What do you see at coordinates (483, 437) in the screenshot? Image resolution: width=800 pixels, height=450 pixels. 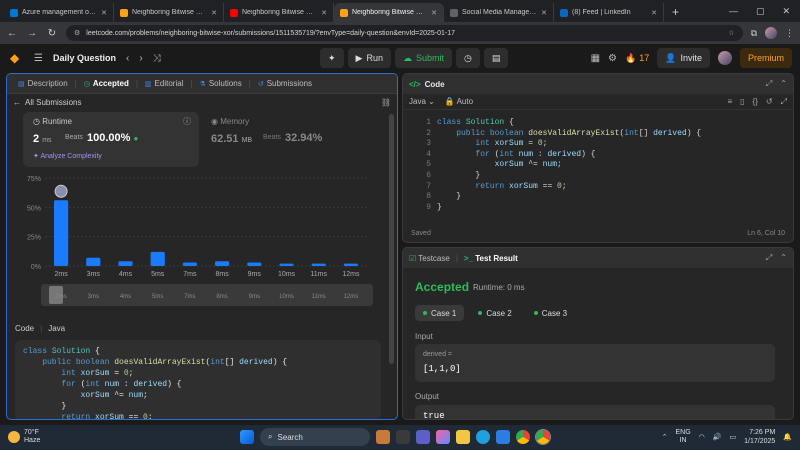 I see `edge-icon` at bounding box center [483, 437].